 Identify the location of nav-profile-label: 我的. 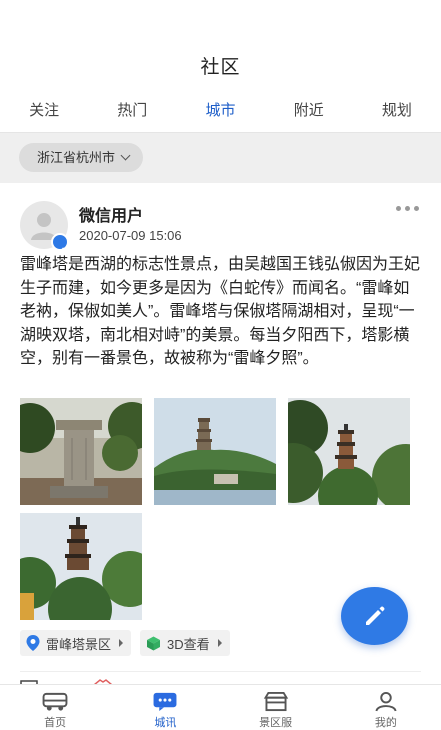
(385, 723).